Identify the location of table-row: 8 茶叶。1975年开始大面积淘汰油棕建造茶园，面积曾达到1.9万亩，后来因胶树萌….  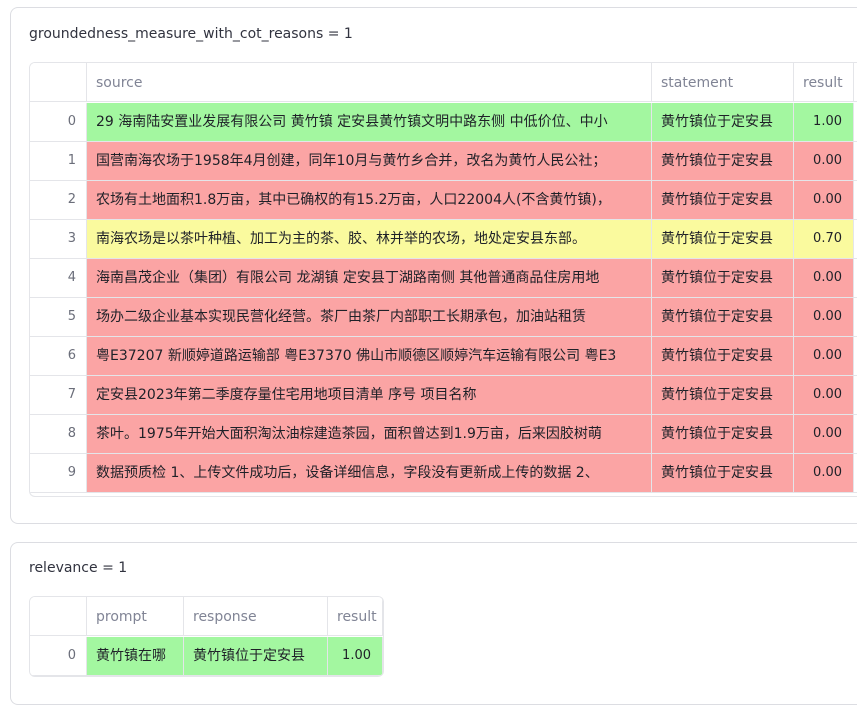
(443, 434).